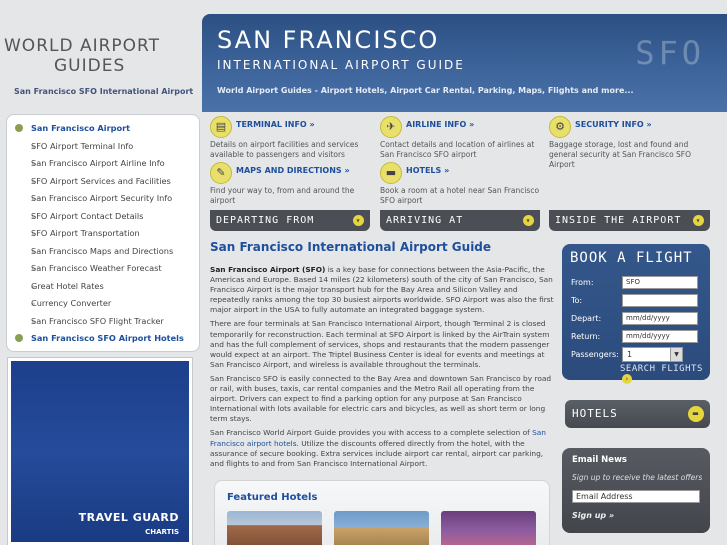 This screenshot has width=727, height=545. What do you see at coordinates (107, 147) in the screenshot?
I see `sidebar-item: SFO Airport Terminal Info` at bounding box center [107, 147].